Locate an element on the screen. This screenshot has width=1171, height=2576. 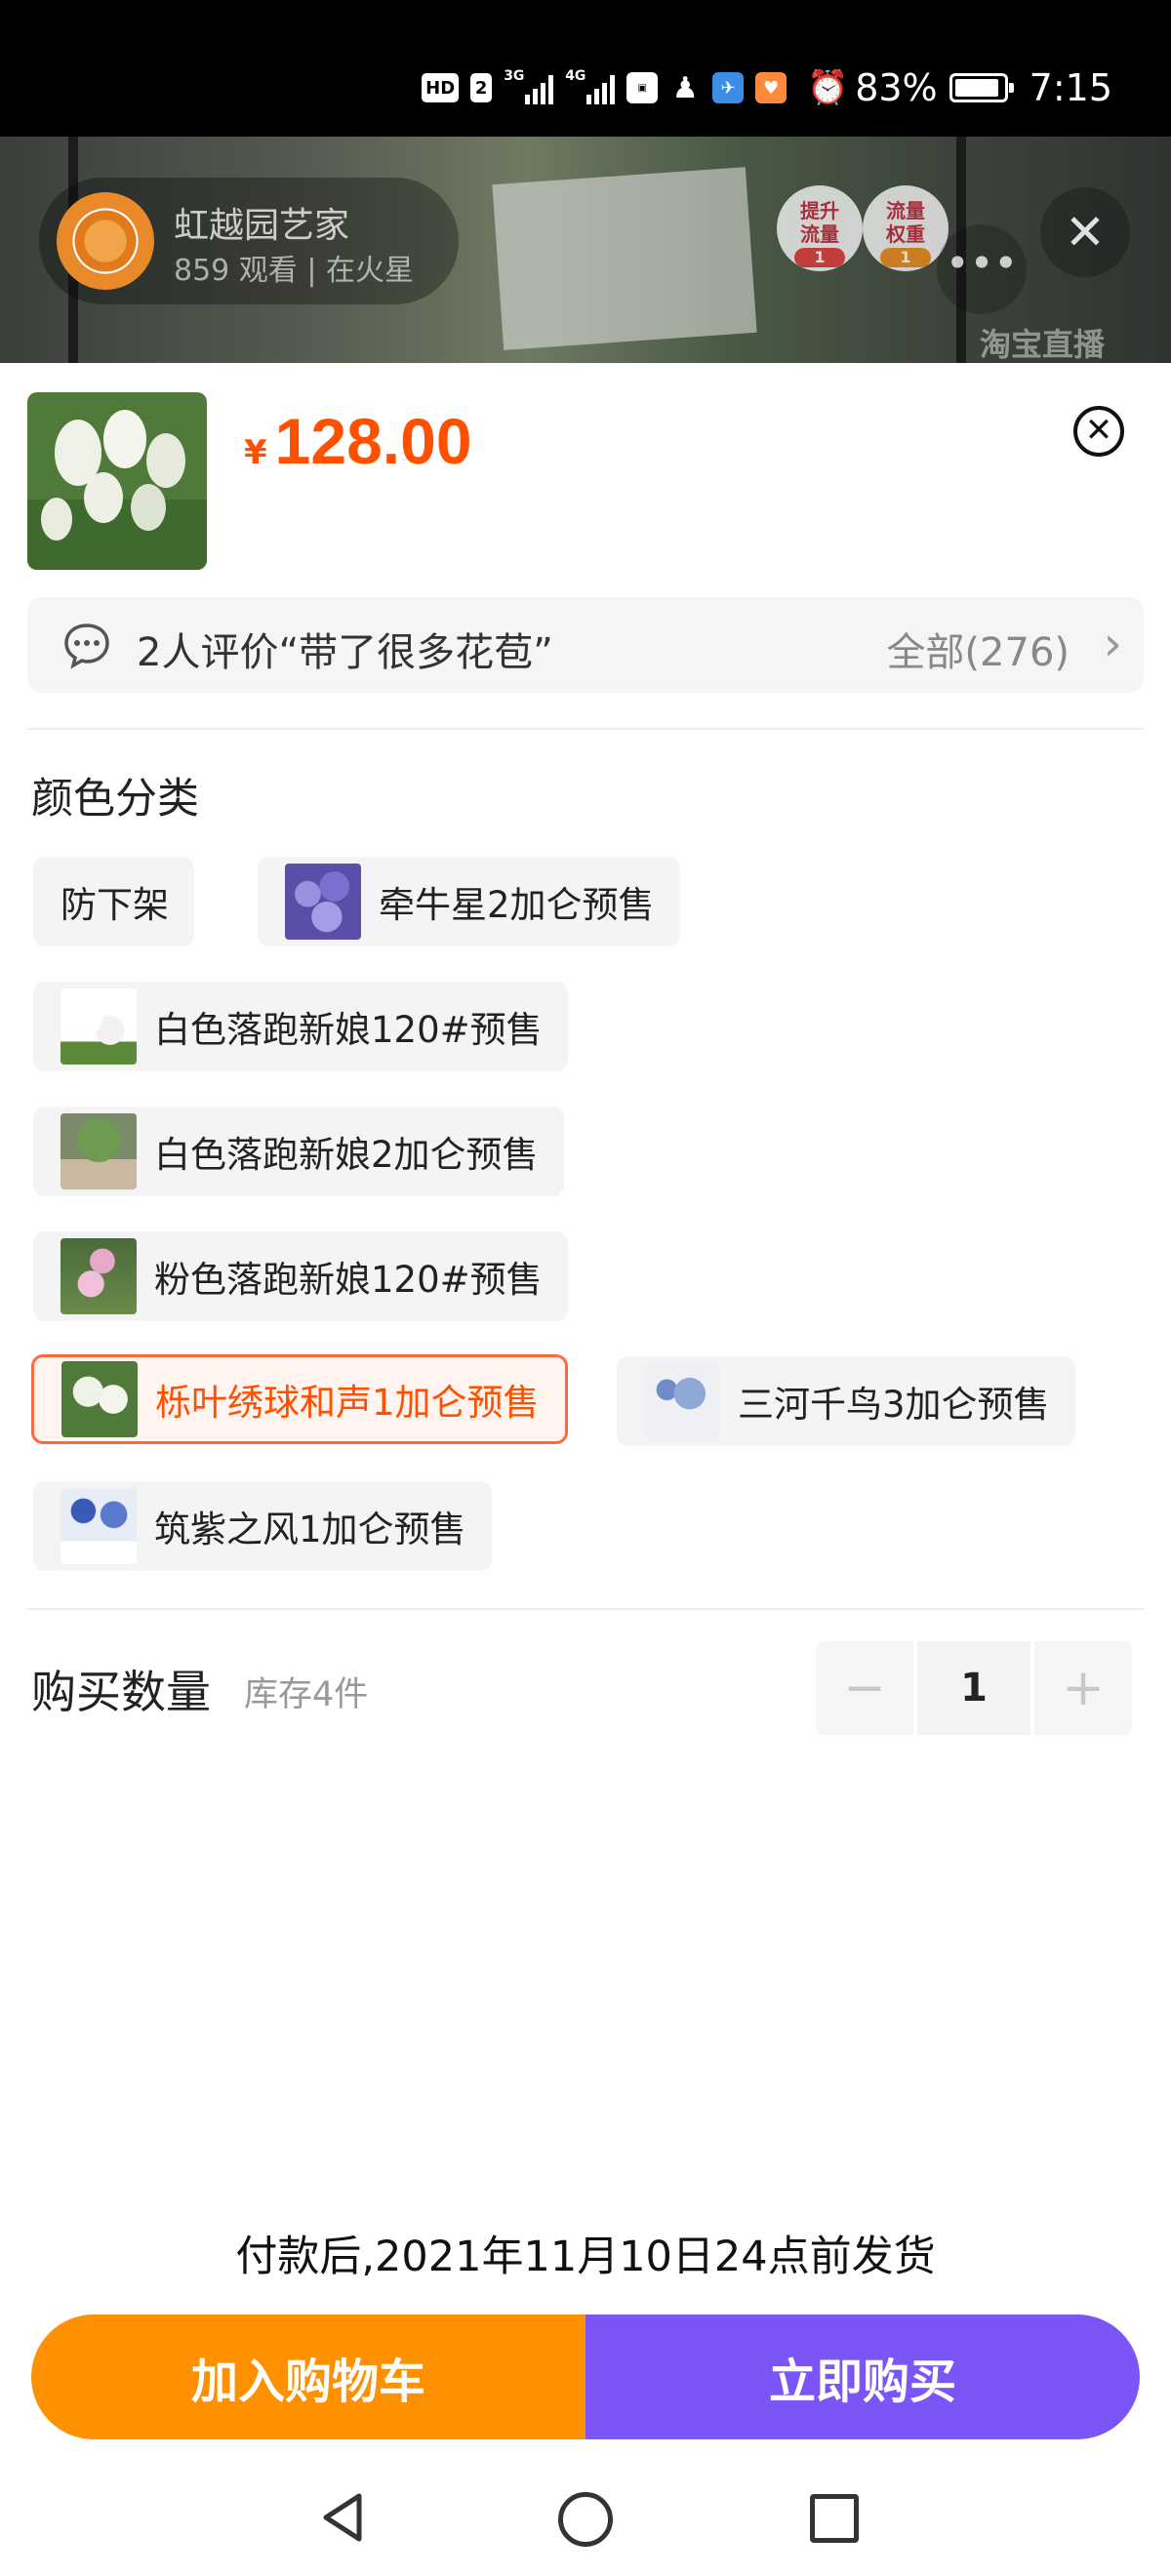
variant-option: 牵牛星2加仑预售 is located at coordinates (469, 901).